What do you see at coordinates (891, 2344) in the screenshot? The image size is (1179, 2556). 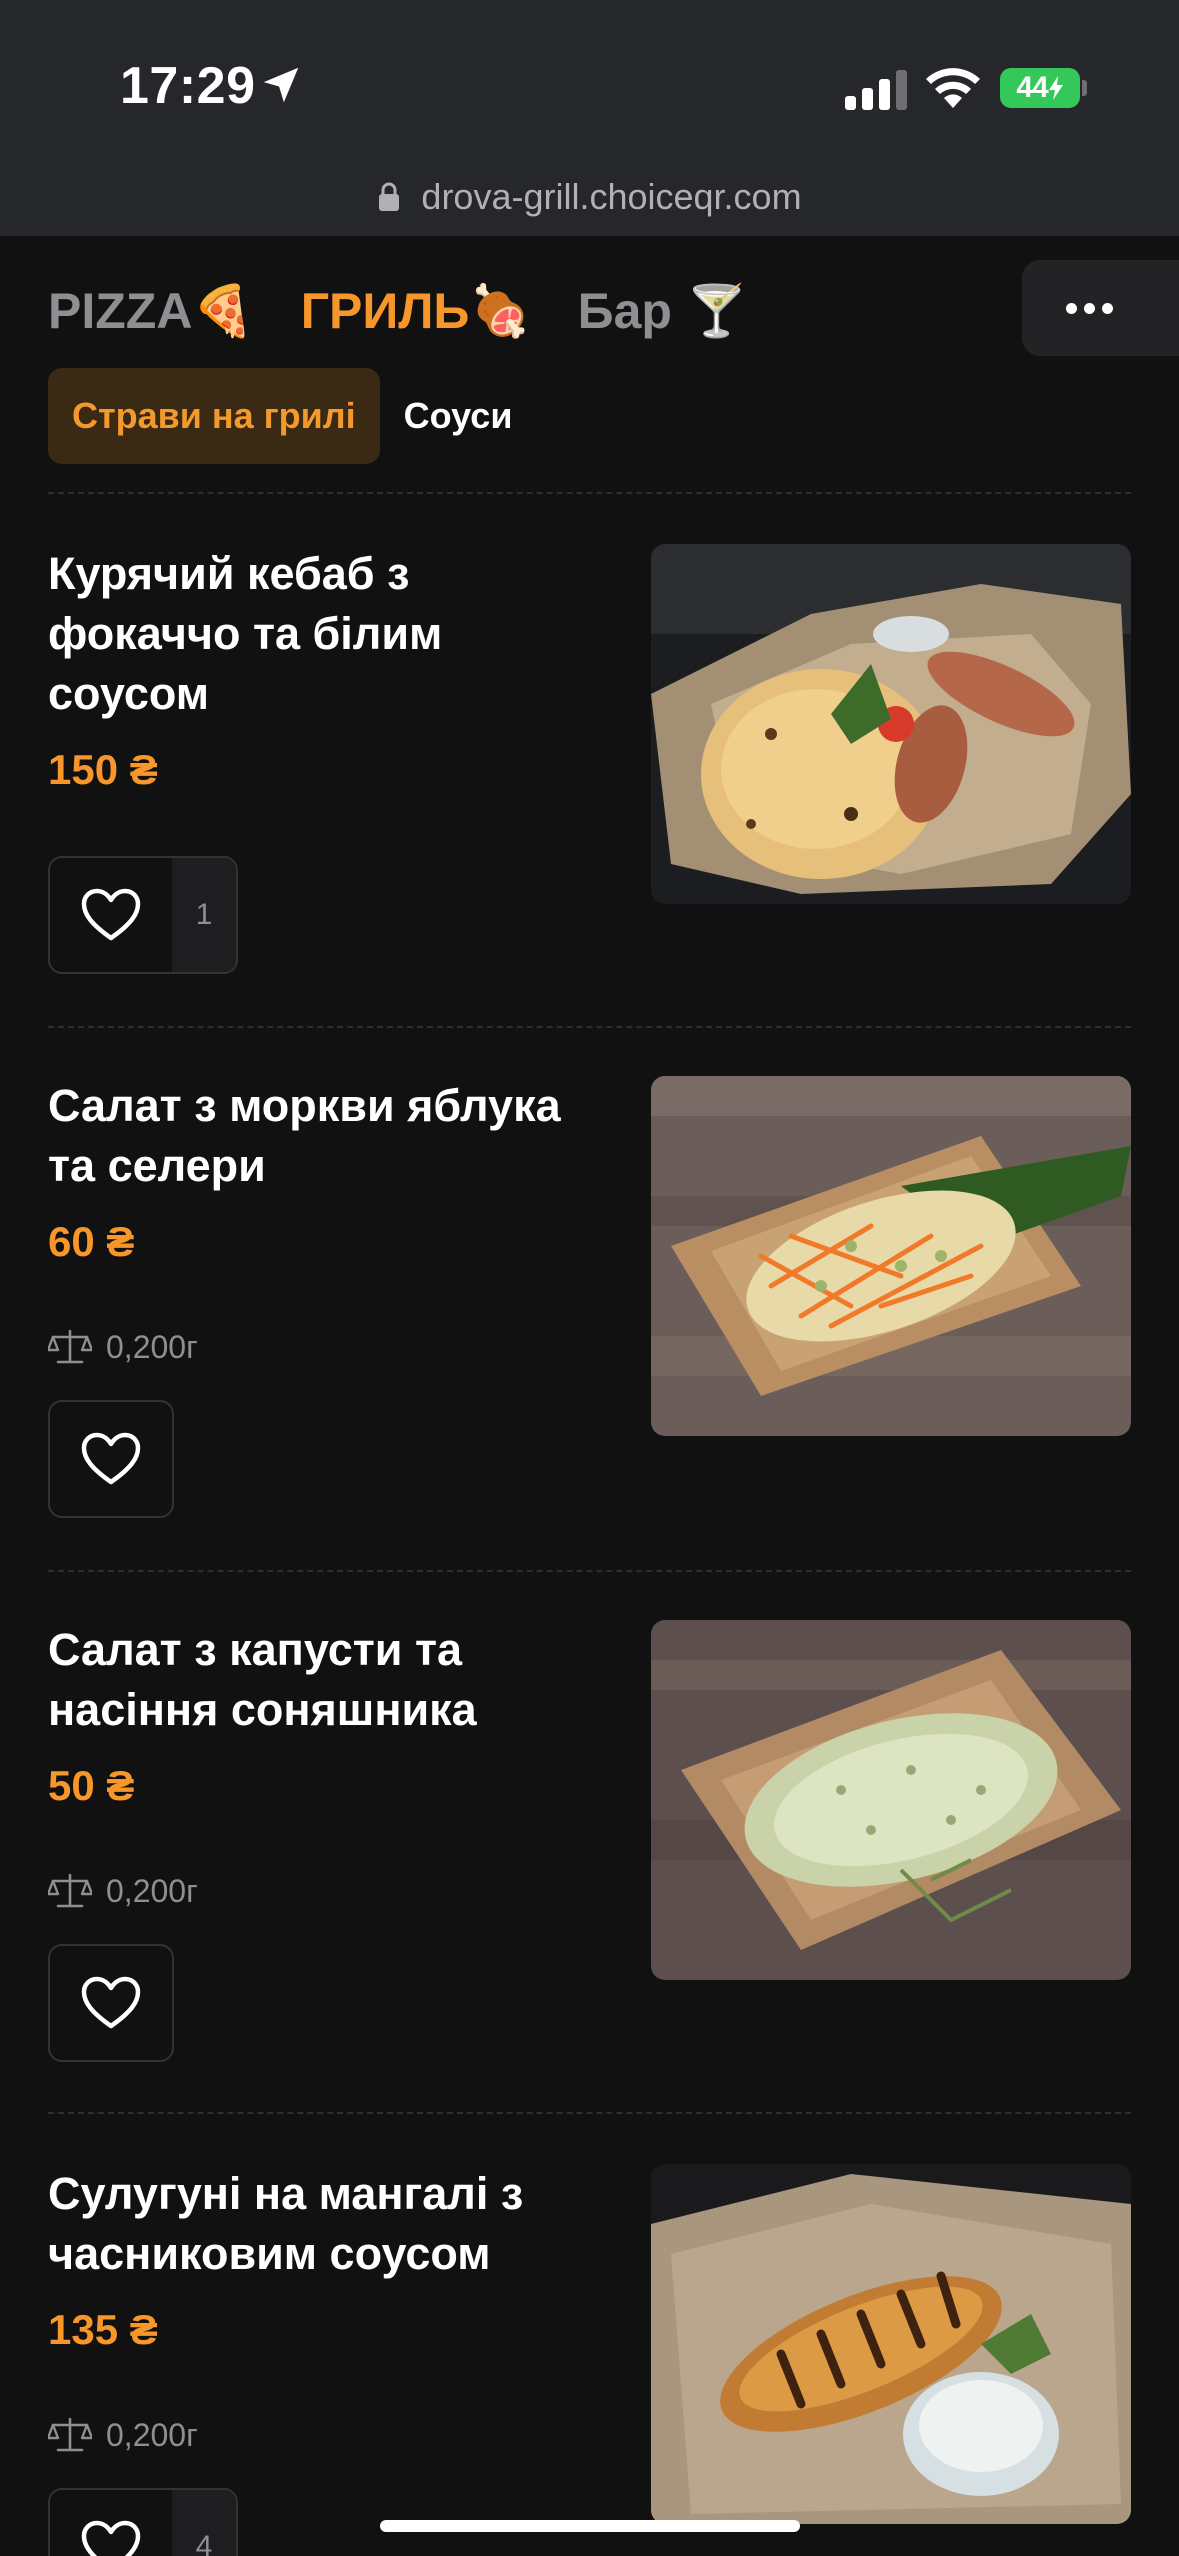 I see `item-photo-grilled-suluguni` at bounding box center [891, 2344].